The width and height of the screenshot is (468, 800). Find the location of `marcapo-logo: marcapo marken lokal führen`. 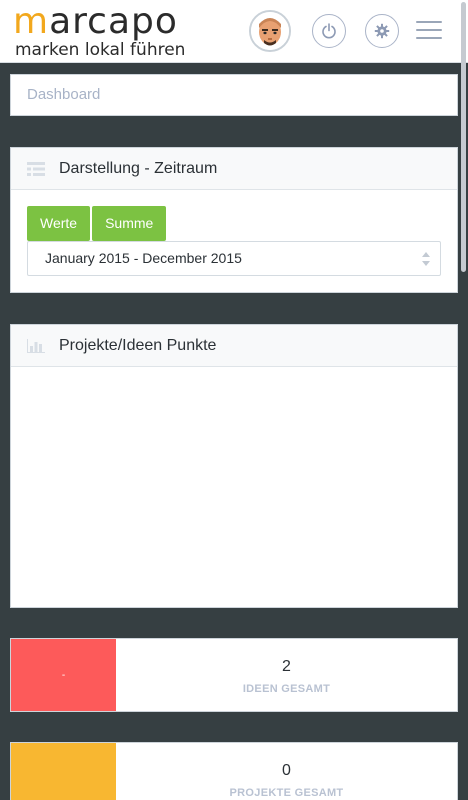

marcapo-logo: marcapo marken lokal führen is located at coordinates (100, 32).